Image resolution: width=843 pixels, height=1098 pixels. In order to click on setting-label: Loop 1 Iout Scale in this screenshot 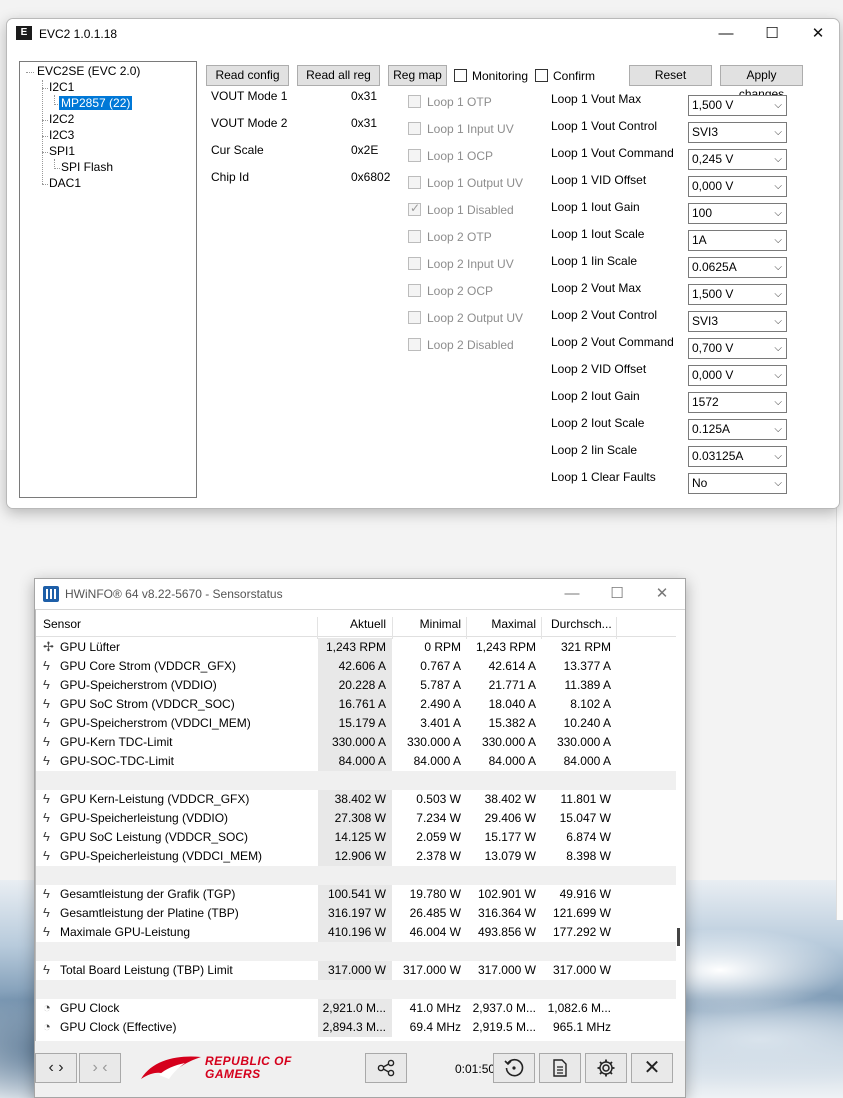, I will do `click(598, 234)`.